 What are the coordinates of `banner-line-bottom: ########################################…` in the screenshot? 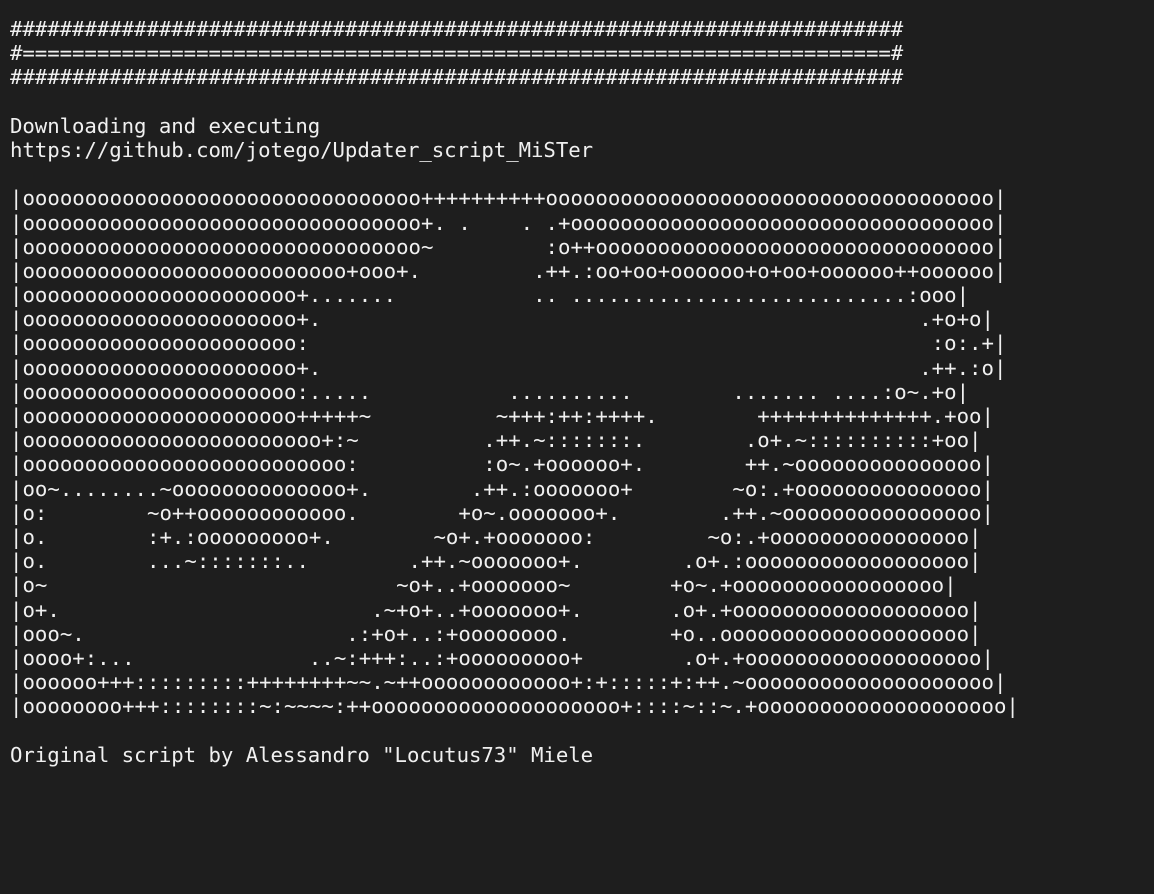 It's located at (457, 77).